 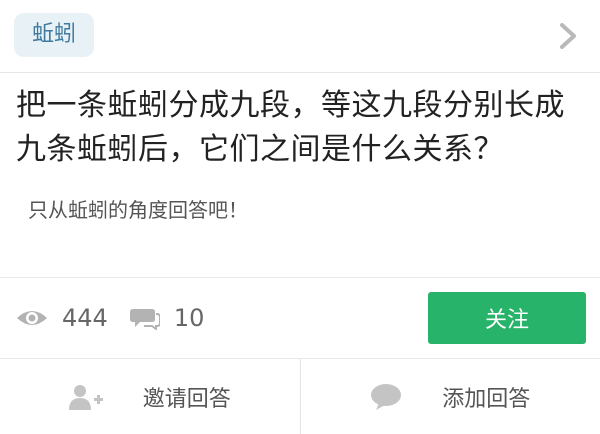 I want to click on invite-answer-label: 邀请回答, so click(x=186, y=399).